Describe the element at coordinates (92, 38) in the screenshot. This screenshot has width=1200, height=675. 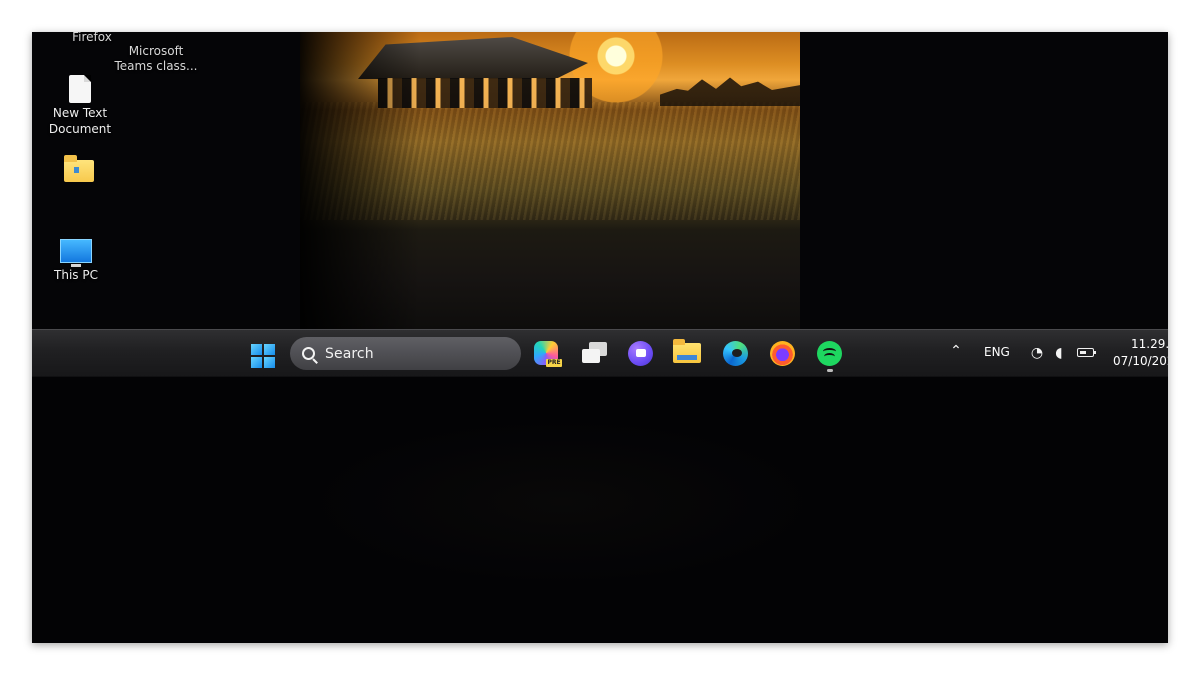
I see `desktop-label-firefox-text: Firefox` at that location.